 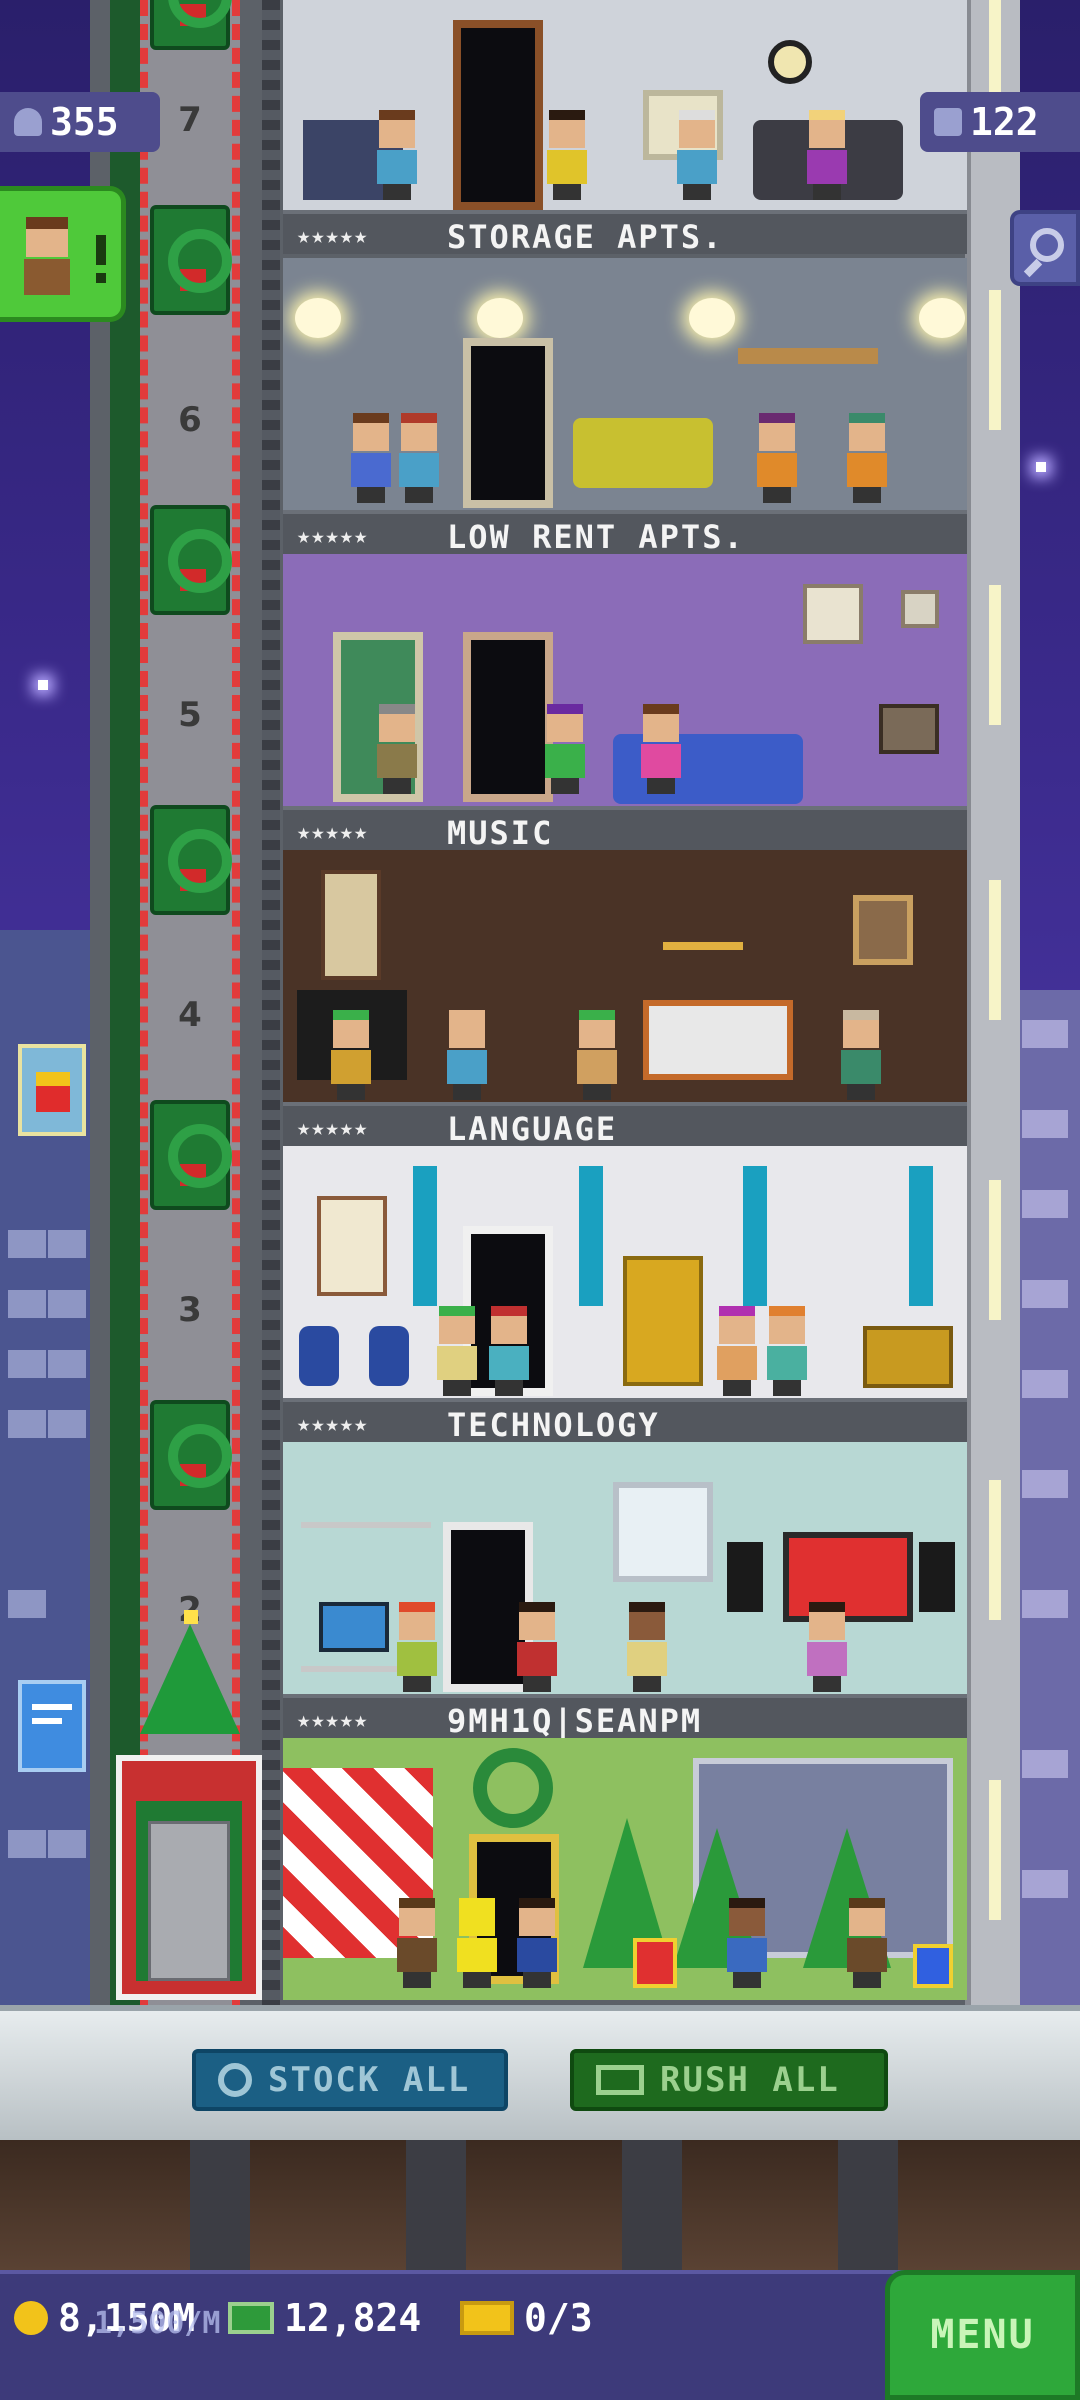 I want to click on elevator-floor-number: 4, so click(x=190, y=1015).